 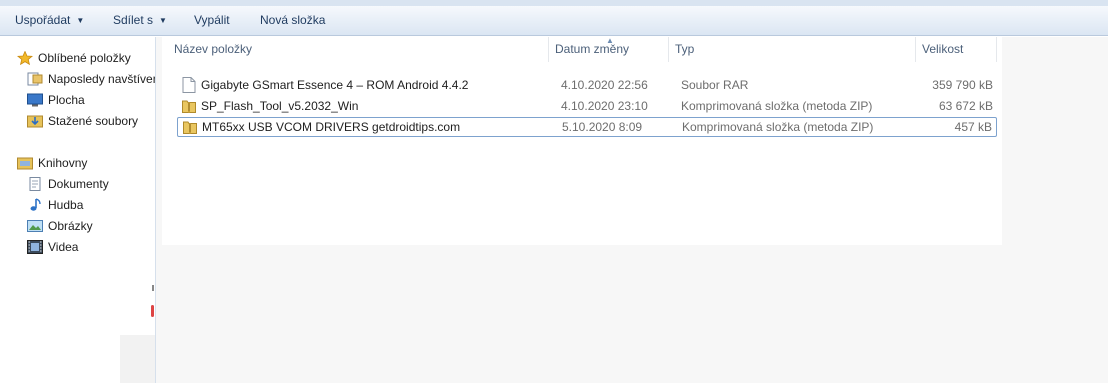 What do you see at coordinates (66, 100) in the screenshot?
I see `nav-item-label: Plocha` at bounding box center [66, 100].